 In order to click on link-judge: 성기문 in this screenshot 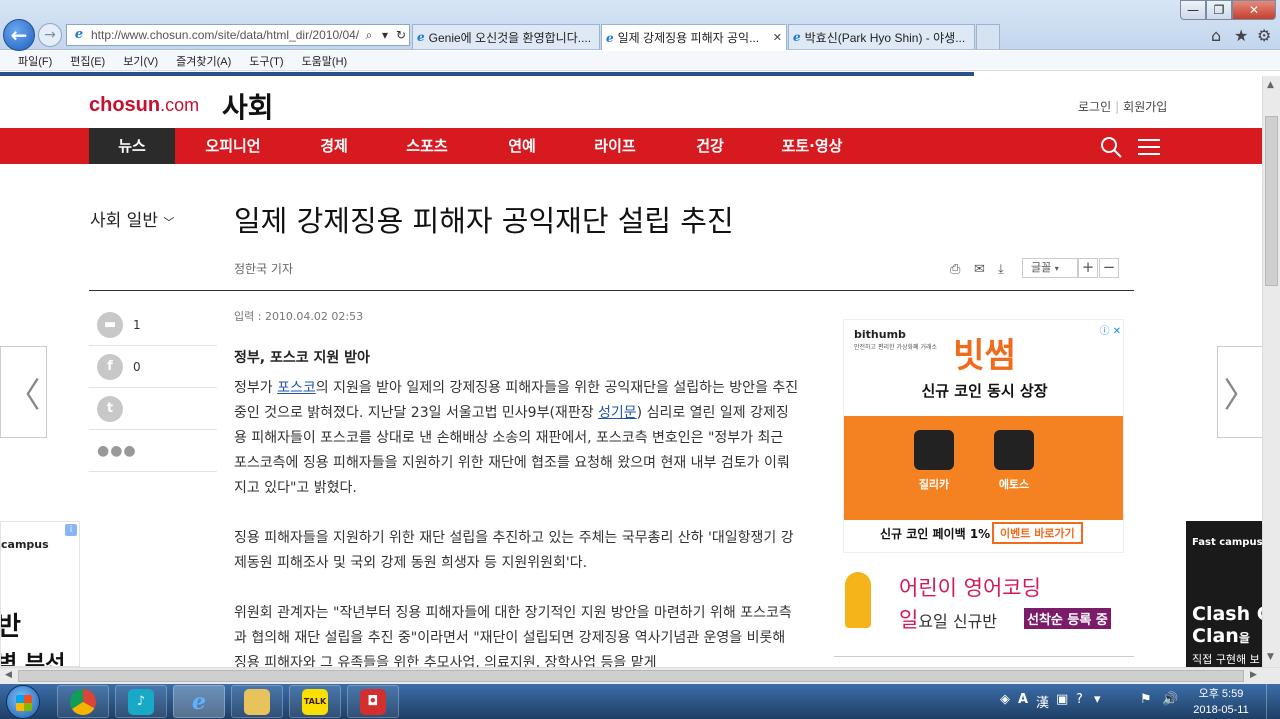, I will do `click(617, 413)`.